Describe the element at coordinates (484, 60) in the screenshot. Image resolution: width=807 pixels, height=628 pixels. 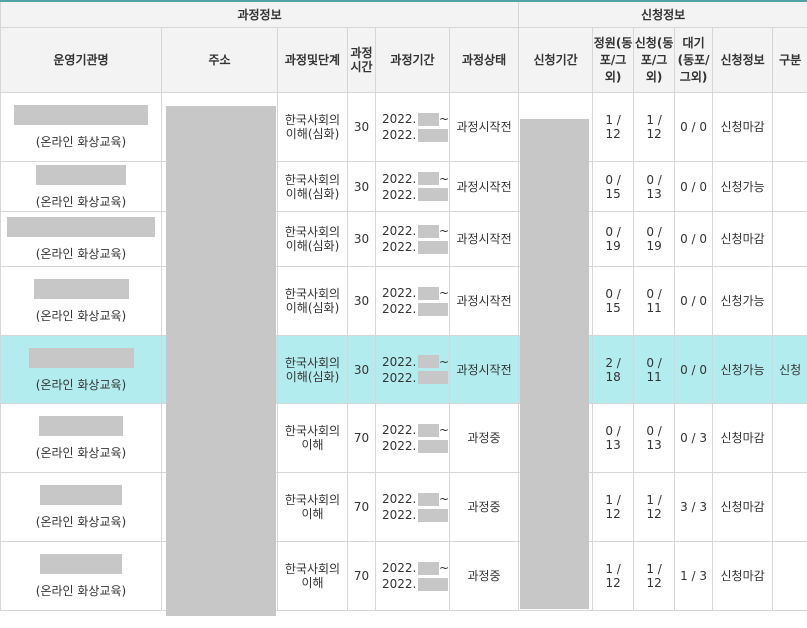
I see `col-status: 과정상태` at that location.